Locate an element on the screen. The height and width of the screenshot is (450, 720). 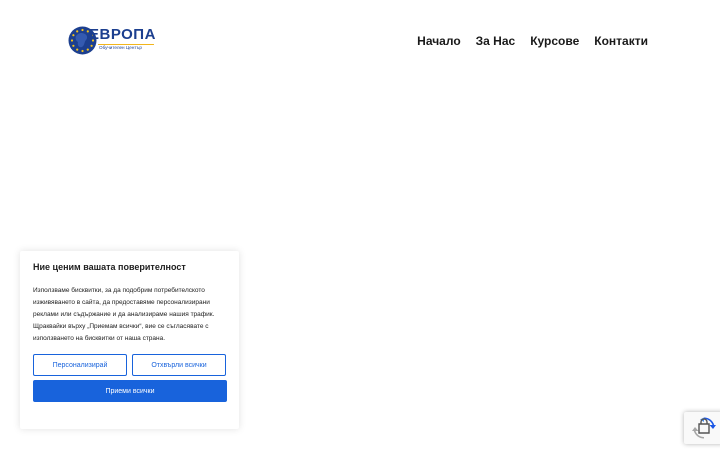
logo-tagline: Обучителен Център is located at coordinates (120, 47).